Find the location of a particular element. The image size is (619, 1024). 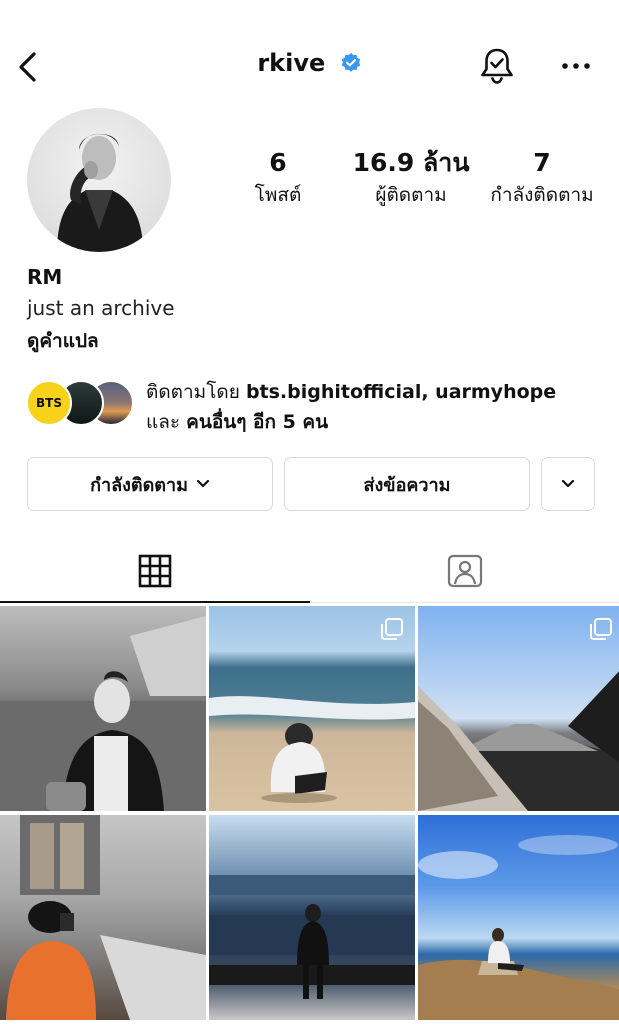

suggested-accounts-button is located at coordinates (568, 484).